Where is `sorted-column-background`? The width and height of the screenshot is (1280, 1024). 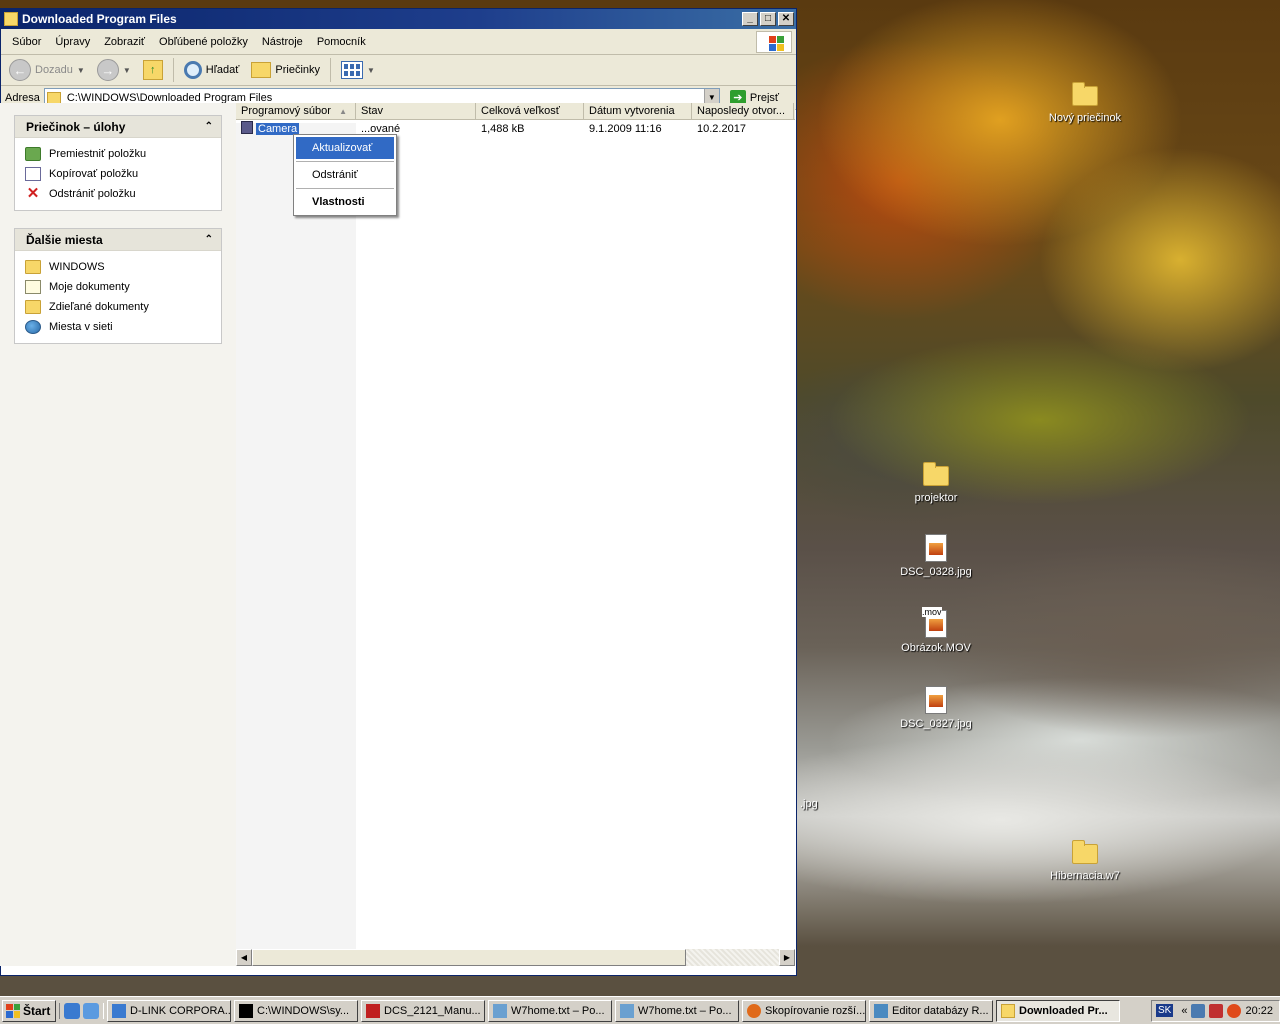 sorted-column-background is located at coordinates (296, 538).